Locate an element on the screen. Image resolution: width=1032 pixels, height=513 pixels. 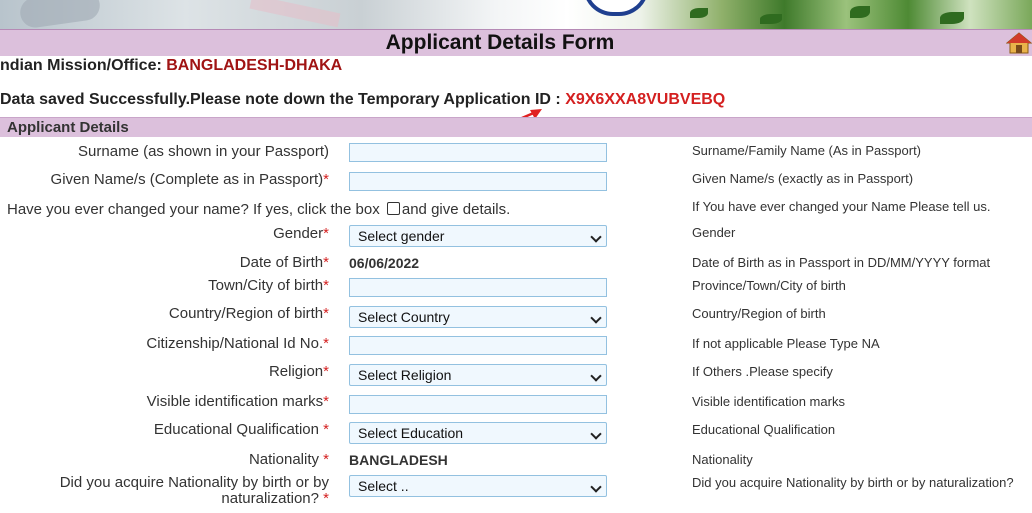
gender-label: Gender* is located at coordinates (301, 234).